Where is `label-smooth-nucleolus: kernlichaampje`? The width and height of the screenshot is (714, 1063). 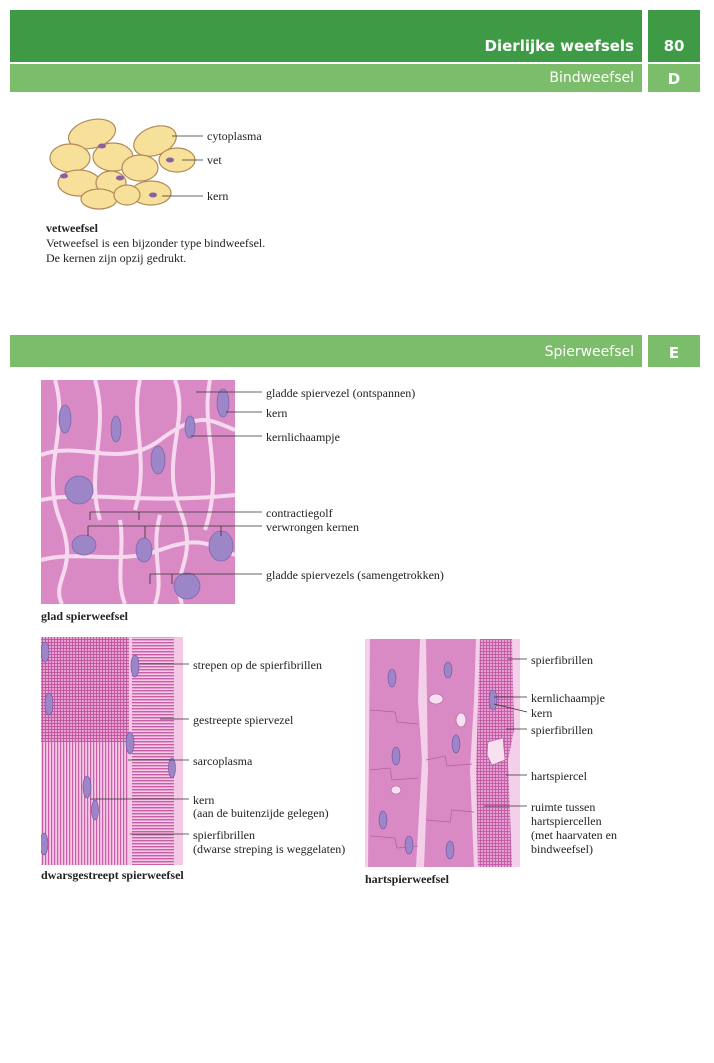 label-smooth-nucleolus: kernlichaampje is located at coordinates (303, 437).